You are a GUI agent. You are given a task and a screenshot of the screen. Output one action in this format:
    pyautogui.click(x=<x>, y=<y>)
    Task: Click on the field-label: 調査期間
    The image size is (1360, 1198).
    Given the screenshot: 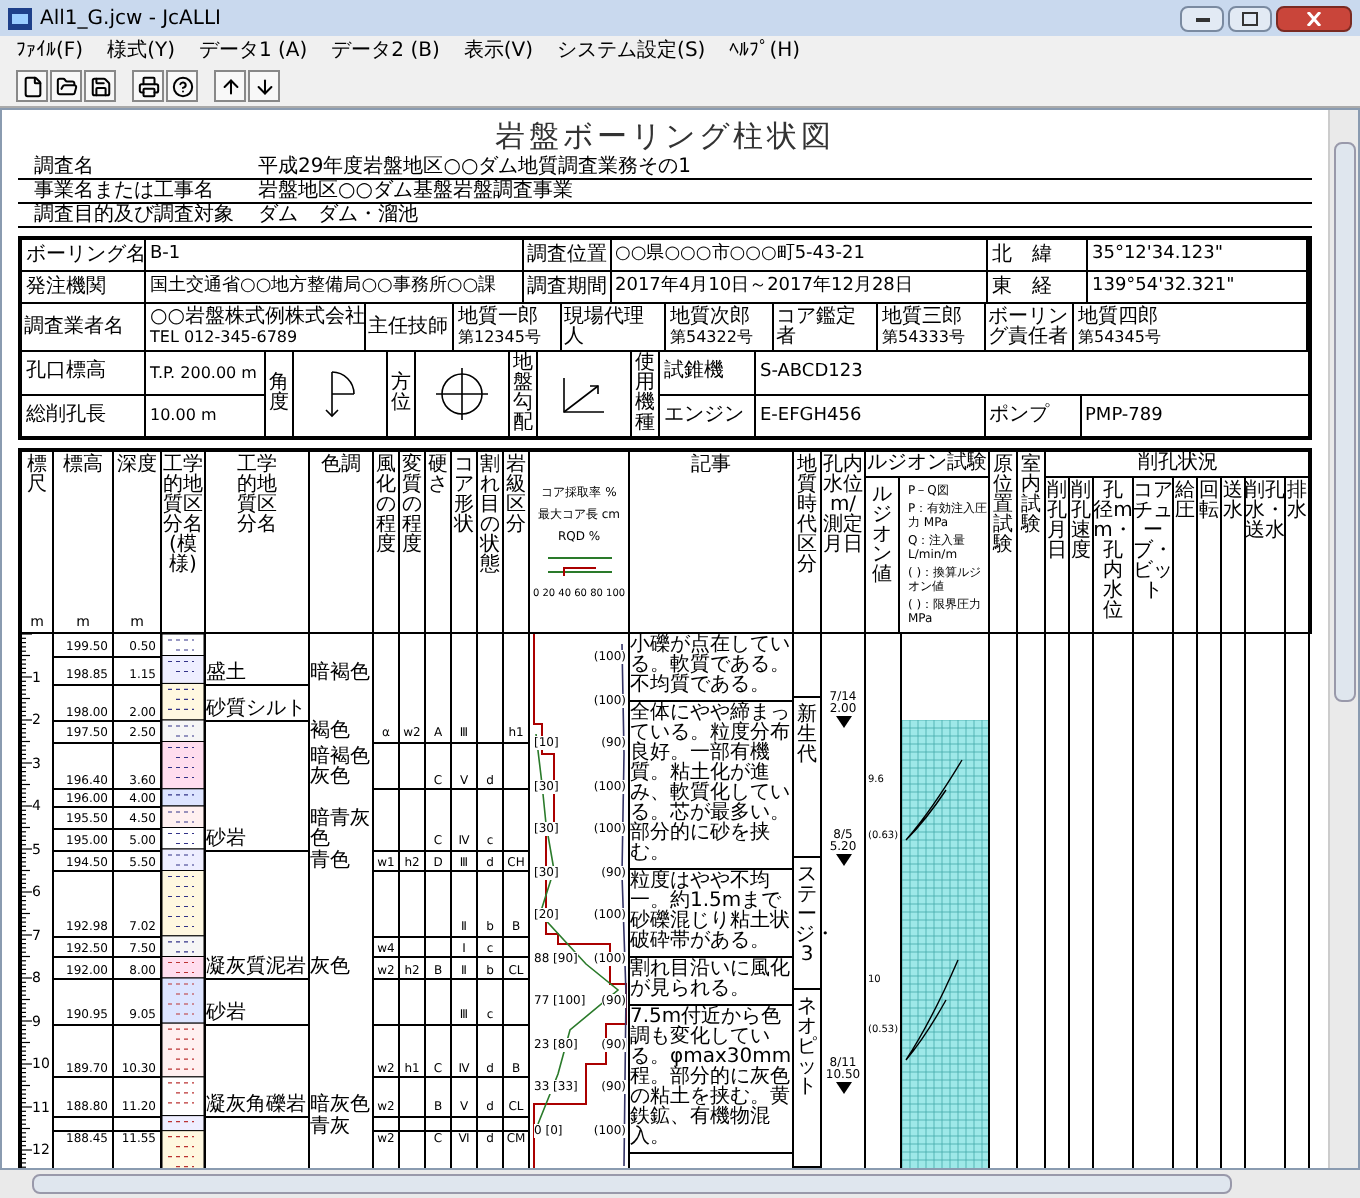 What is the action you would take?
    pyautogui.click(x=567, y=287)
    